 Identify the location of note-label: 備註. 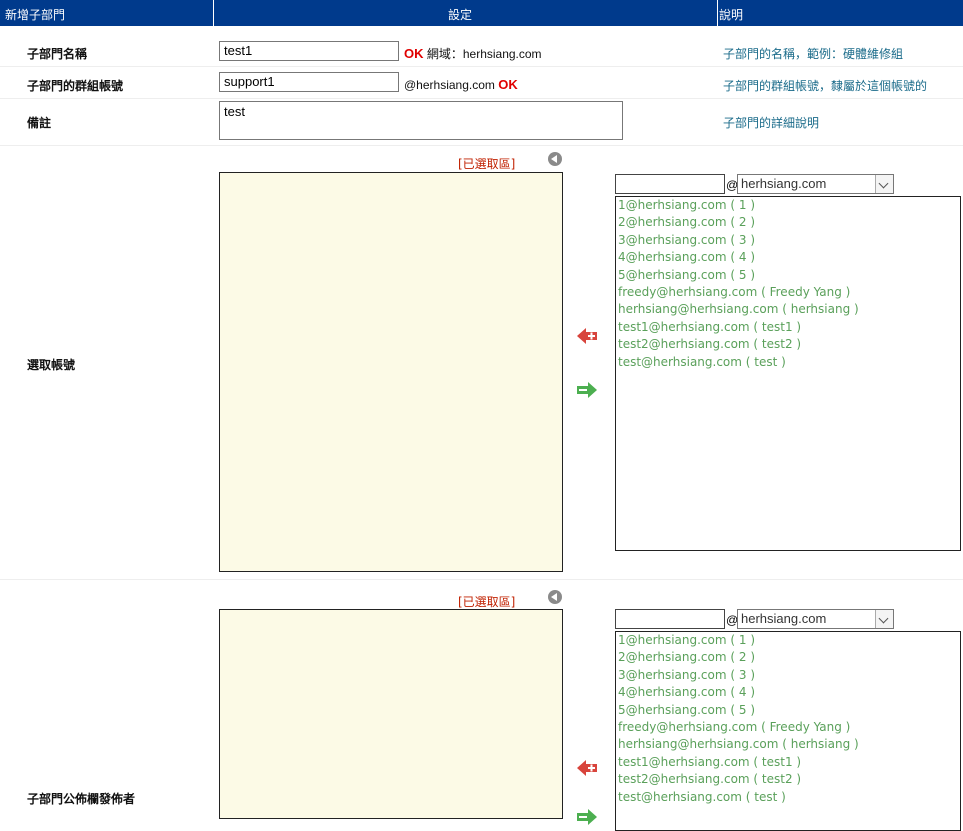
(39, 123).